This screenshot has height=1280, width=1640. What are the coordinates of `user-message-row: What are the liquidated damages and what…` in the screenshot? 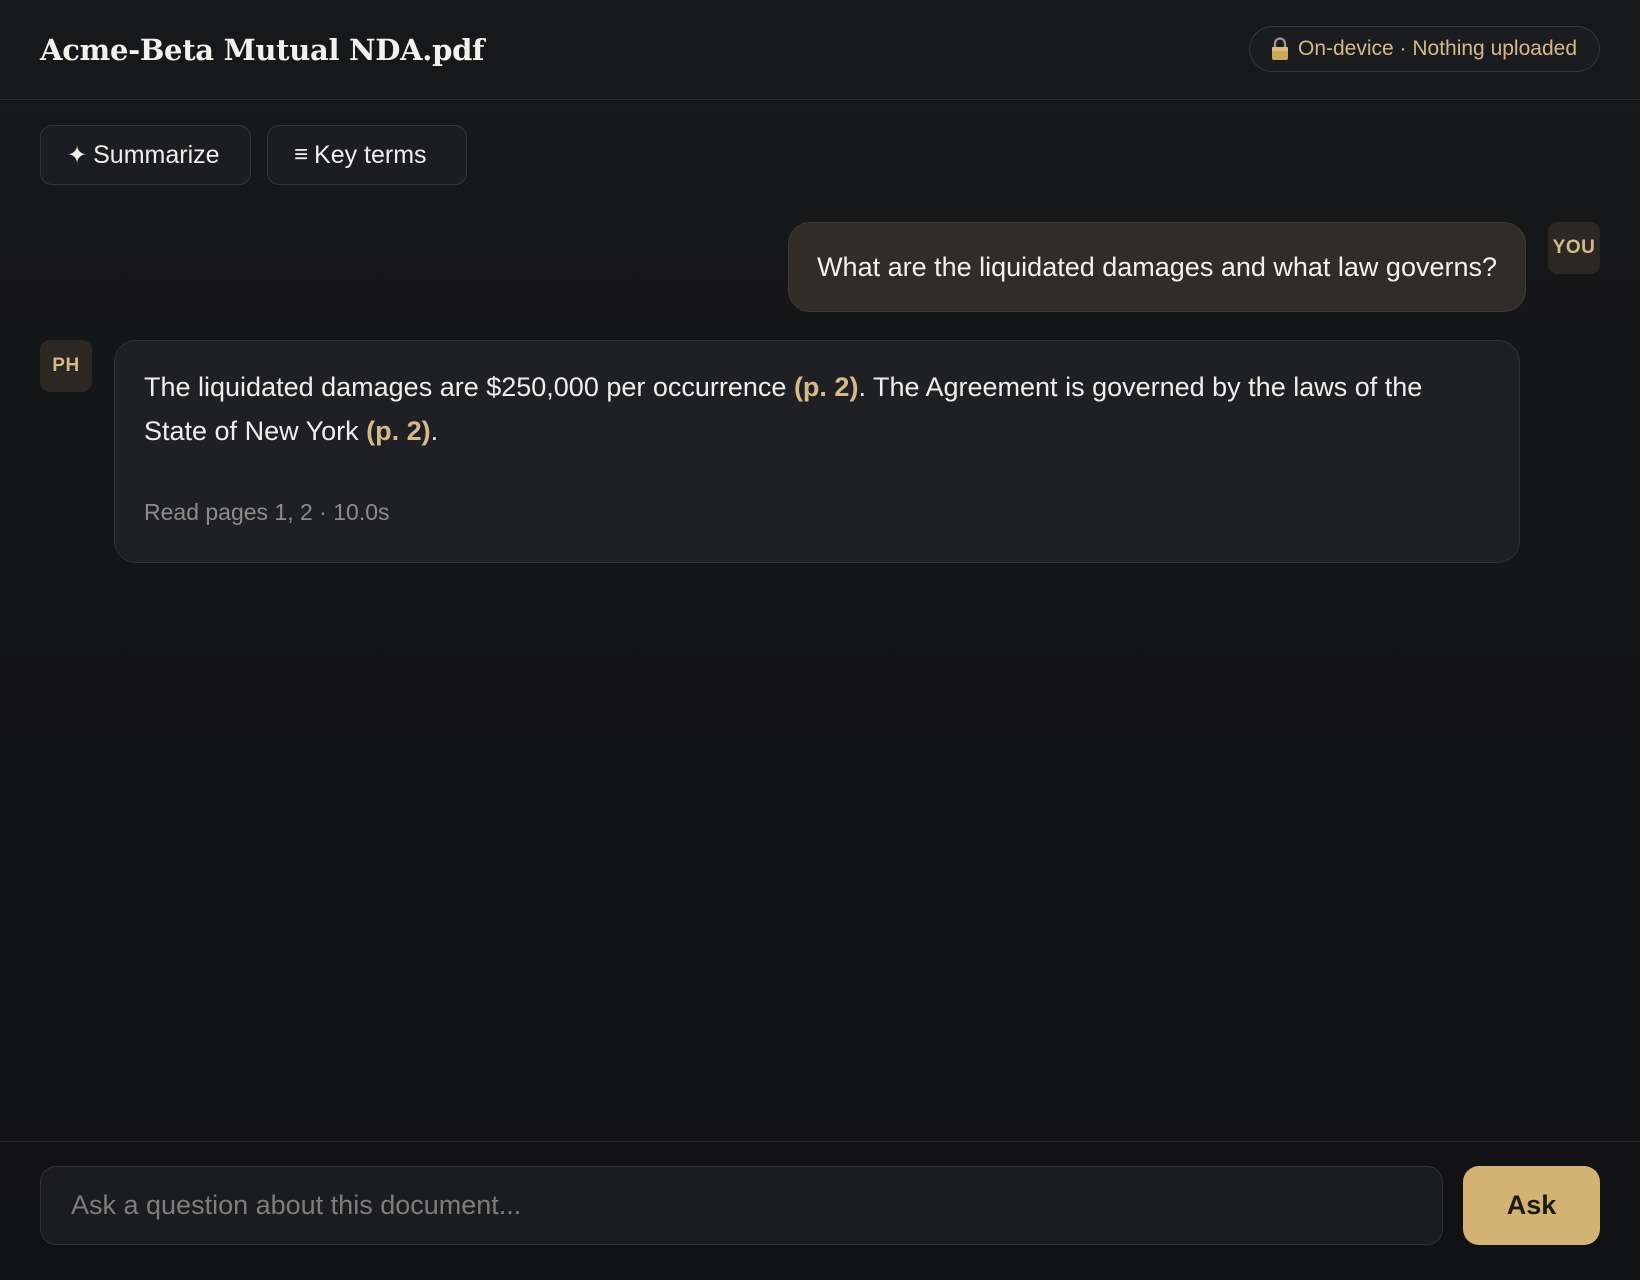 It's located at (1170, 267).